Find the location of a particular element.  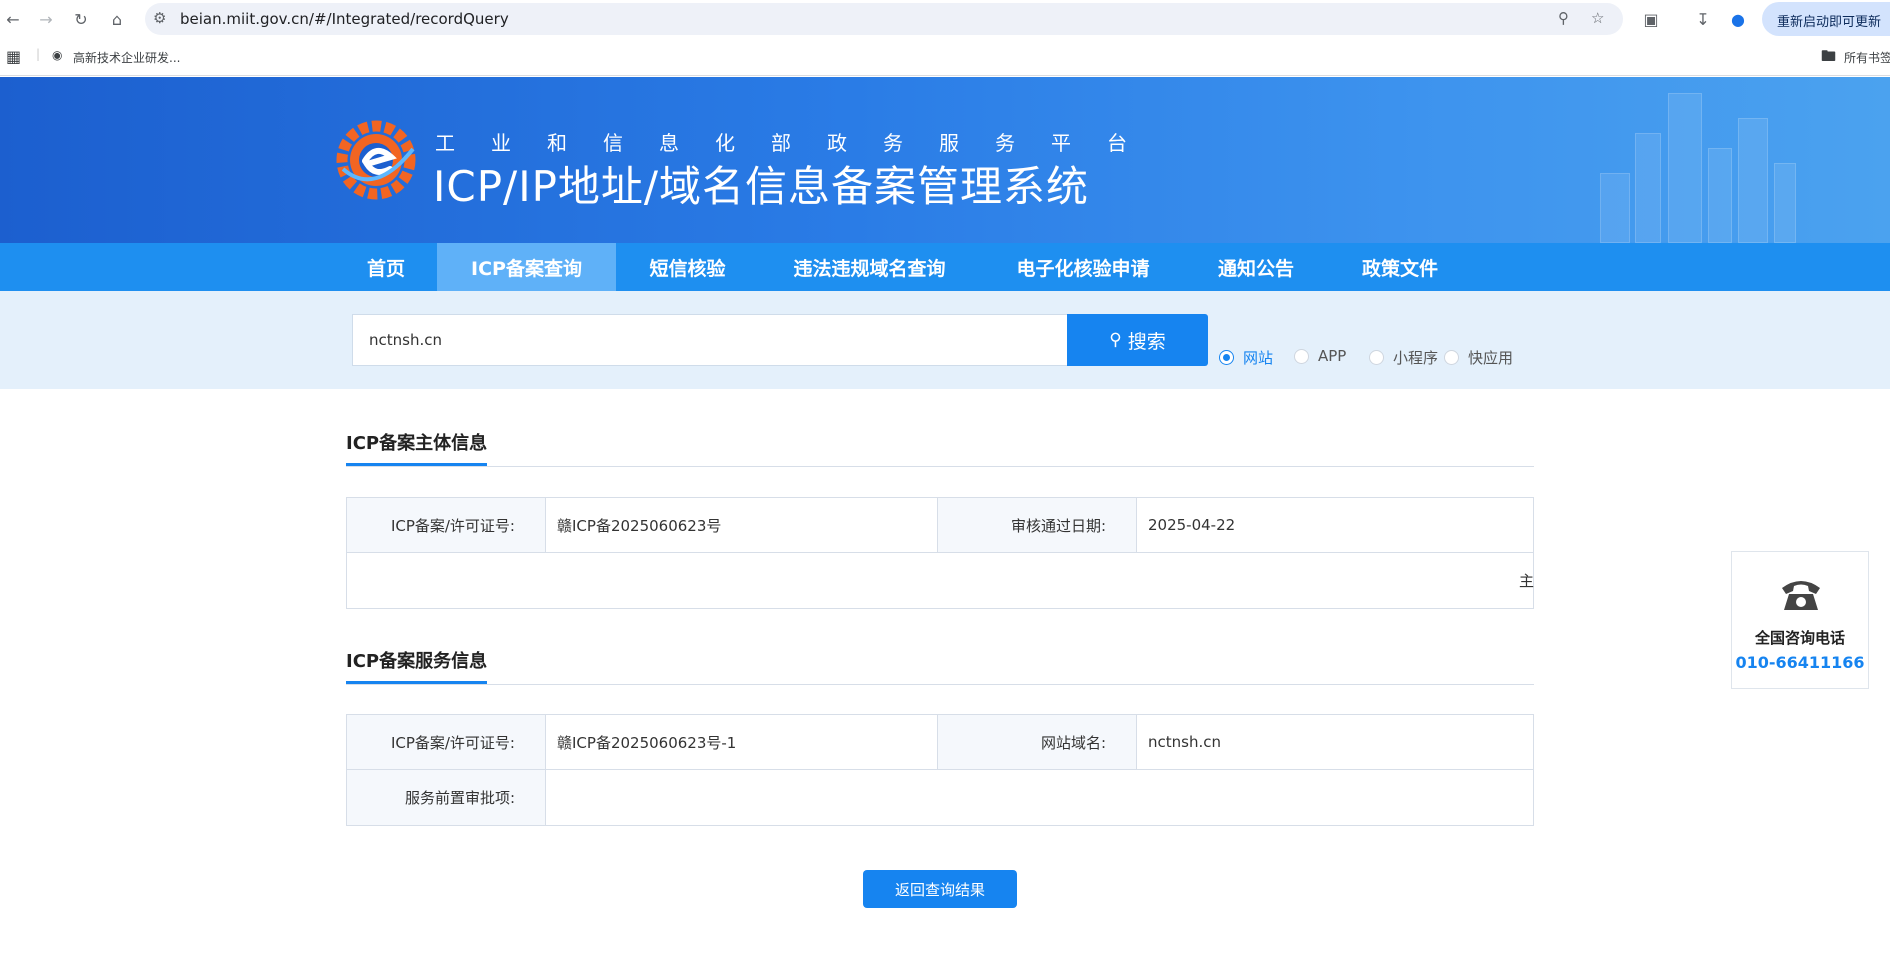

radio-website: 网站 is located at coordinates (1246, 357).